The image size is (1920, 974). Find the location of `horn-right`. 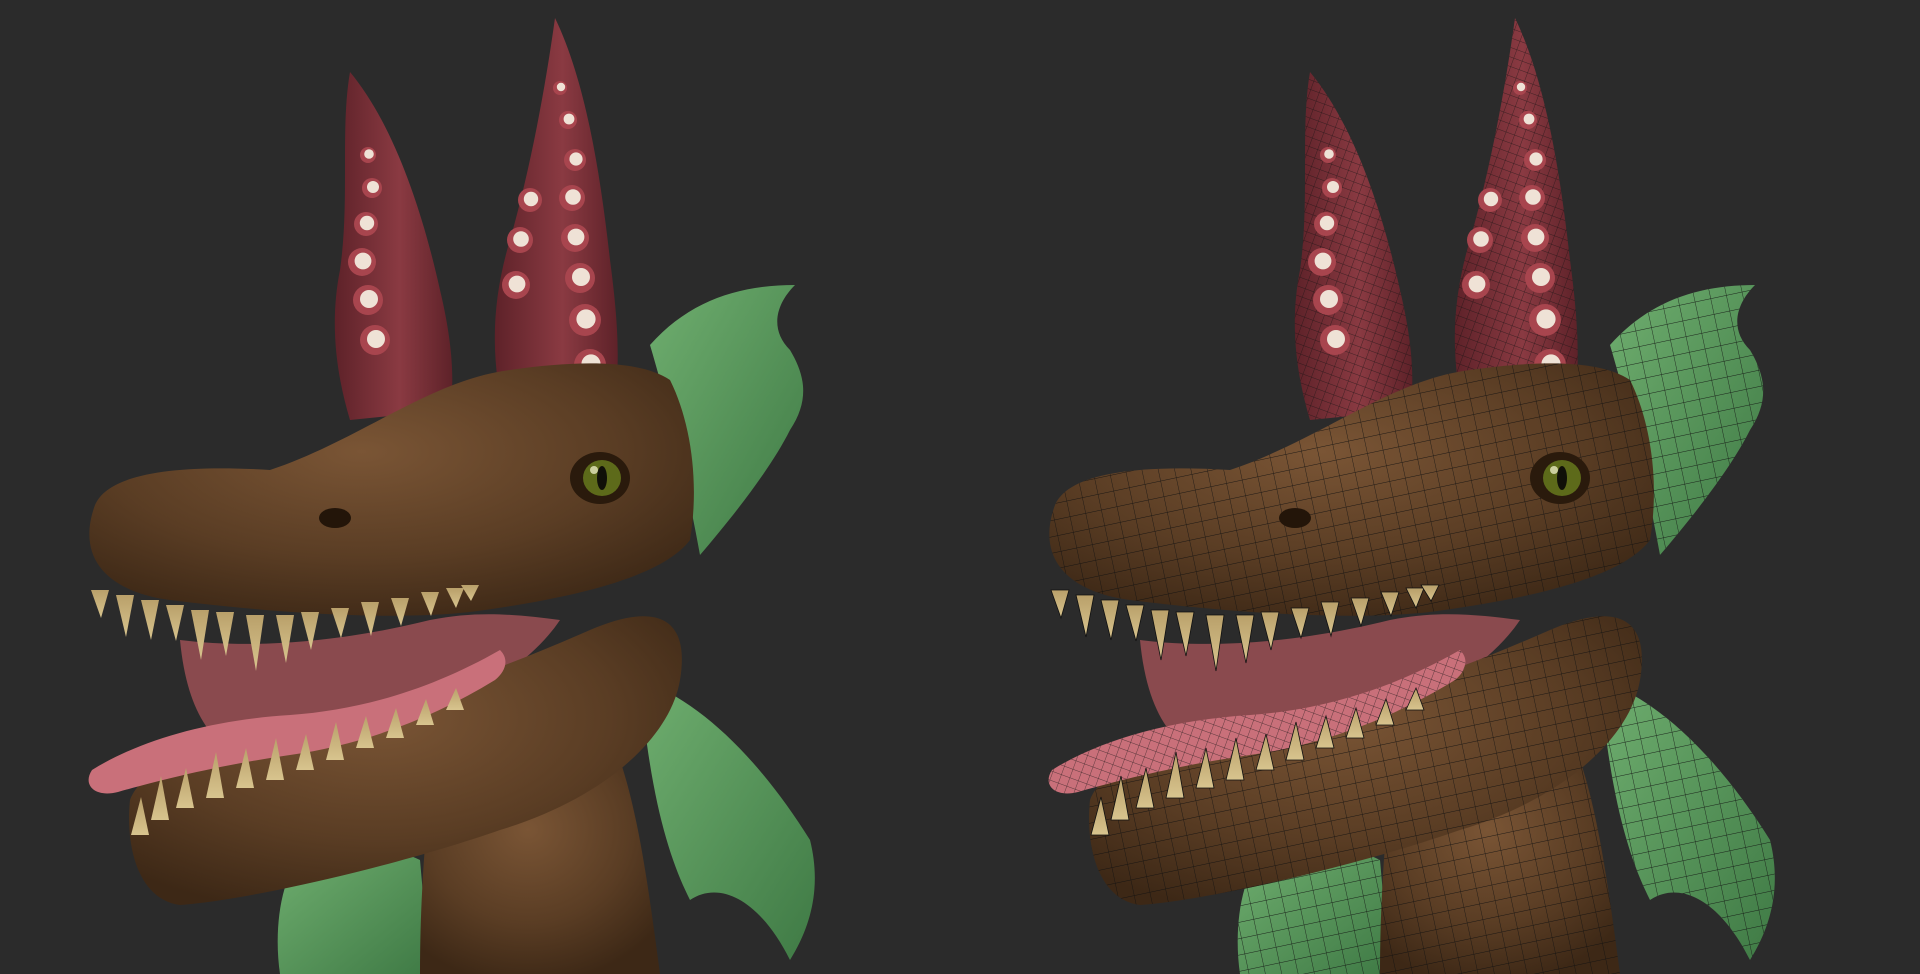

horn-right is located at coordinates (556, 209).